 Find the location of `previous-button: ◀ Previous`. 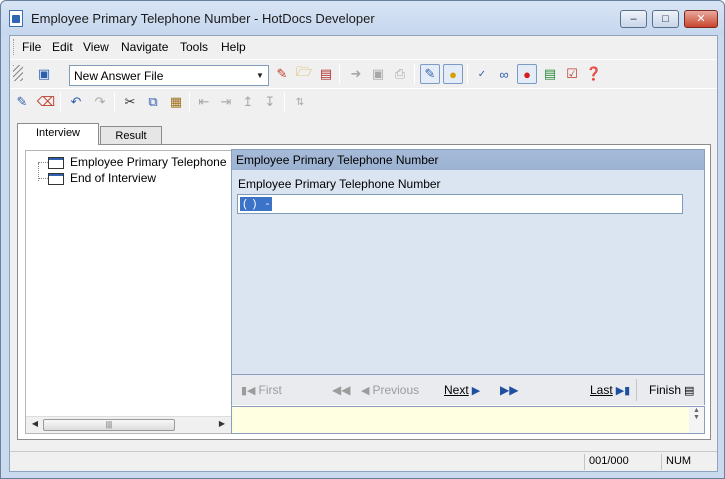

previous-button: ◀ Previous is located at coordinates (388, 390).